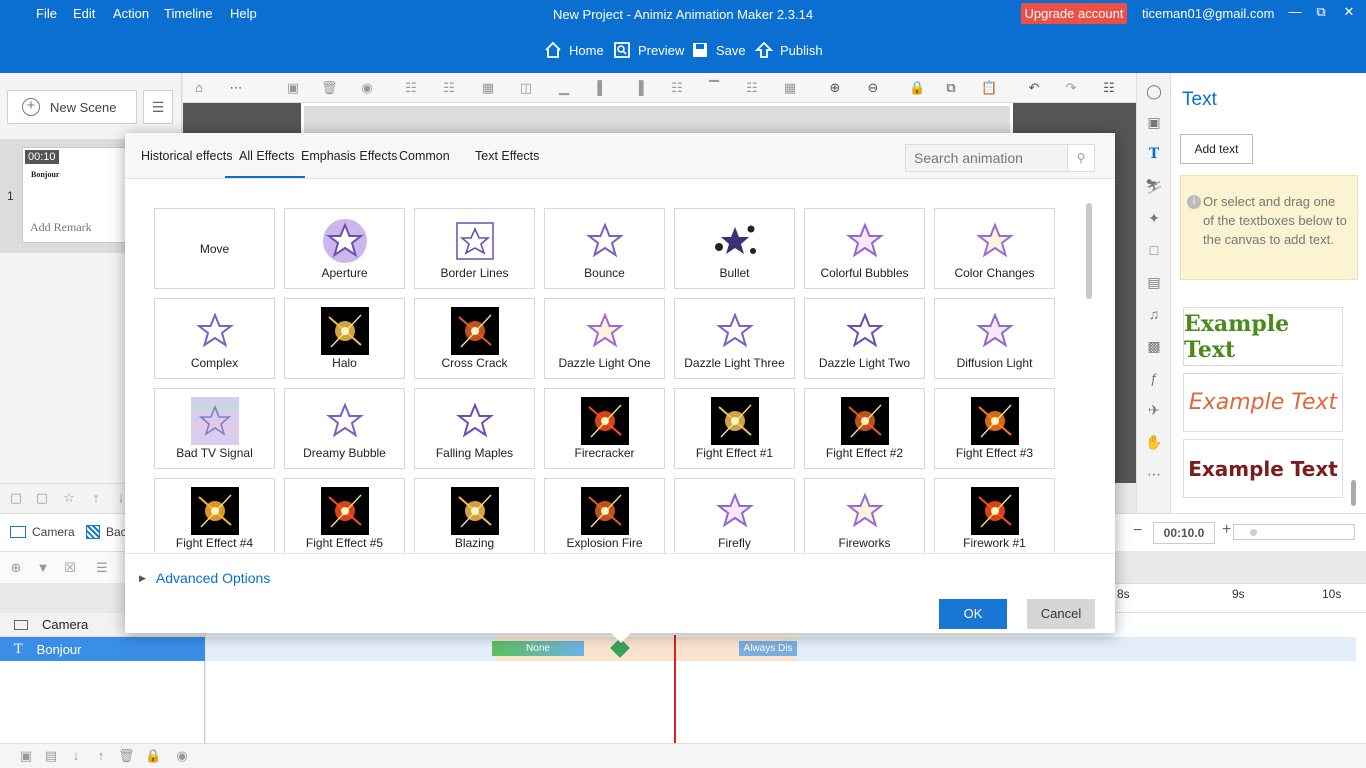  Describe the element at coordinates (474, 338) in the screenshot. I see `effect-card-cross-crack: Cross Crack` at that location.